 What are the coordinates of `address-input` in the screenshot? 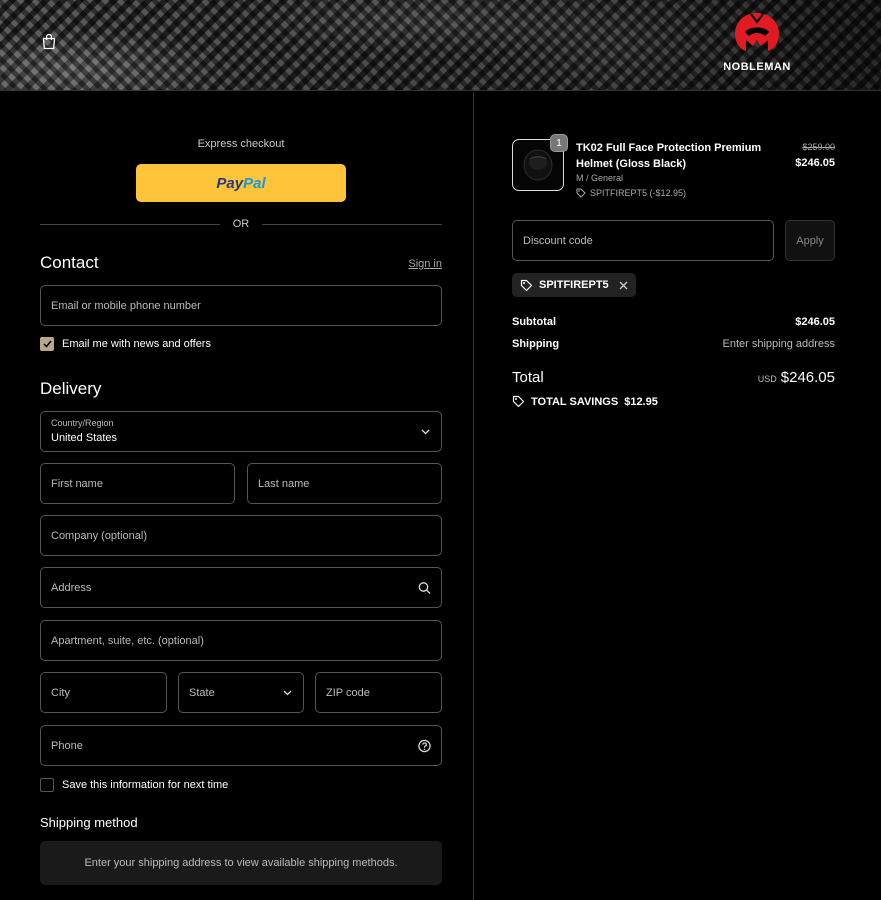 It's located at (241, 587).